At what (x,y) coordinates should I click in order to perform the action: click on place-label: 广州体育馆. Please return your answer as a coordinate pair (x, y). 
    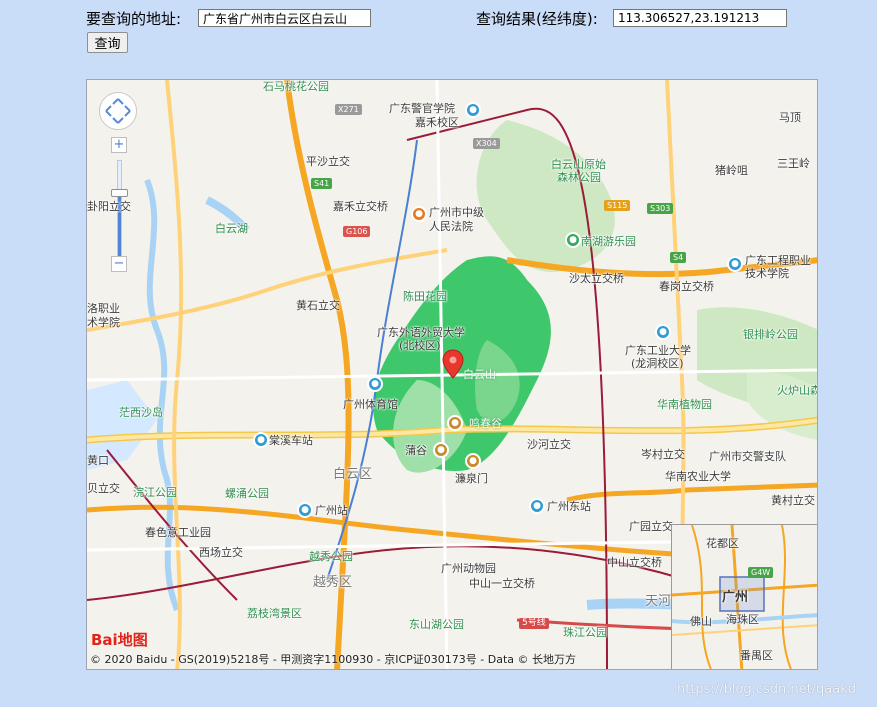
    Looking at the image, I should click on (370, 404).